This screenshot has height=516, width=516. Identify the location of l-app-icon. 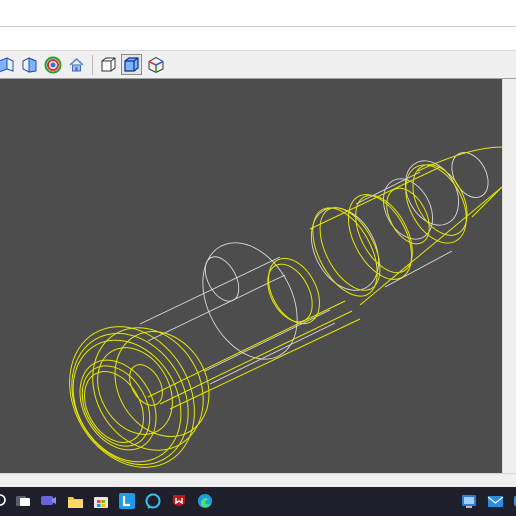
(127, 501).